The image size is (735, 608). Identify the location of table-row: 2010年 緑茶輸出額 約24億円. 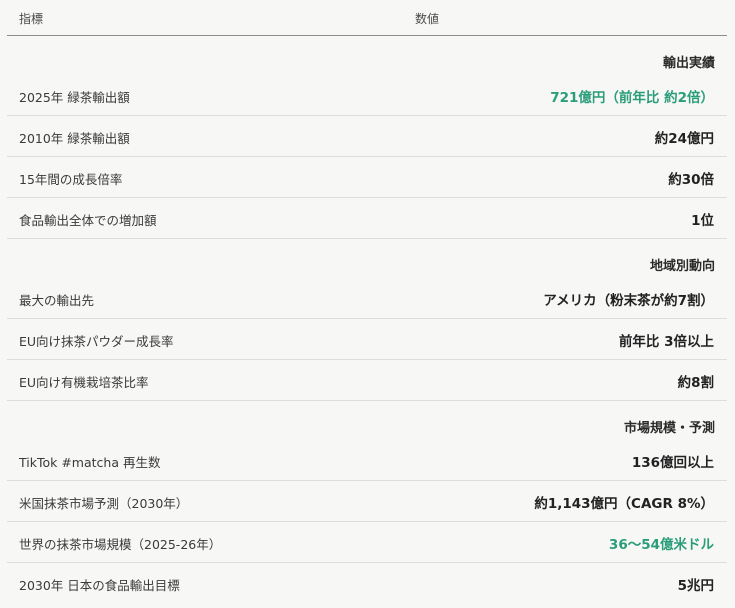
(367, 136).